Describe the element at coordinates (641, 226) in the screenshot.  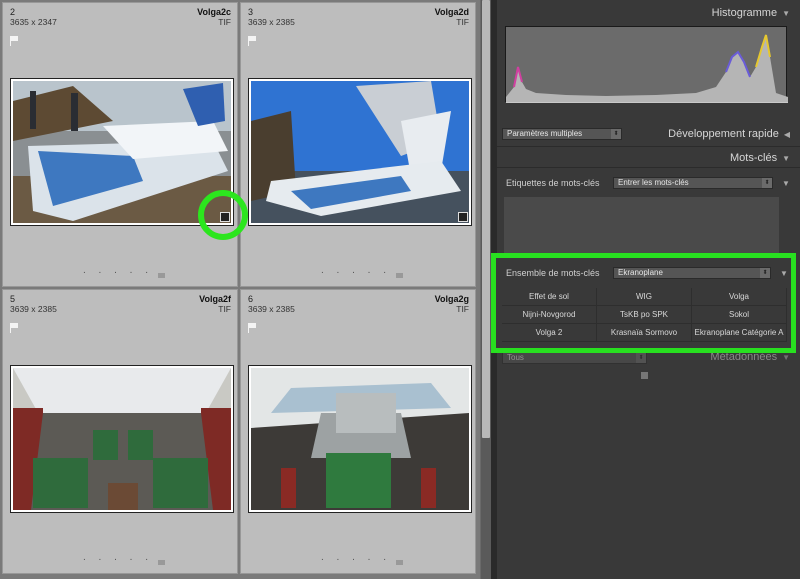
I see `keyword-tags-area` at that location.